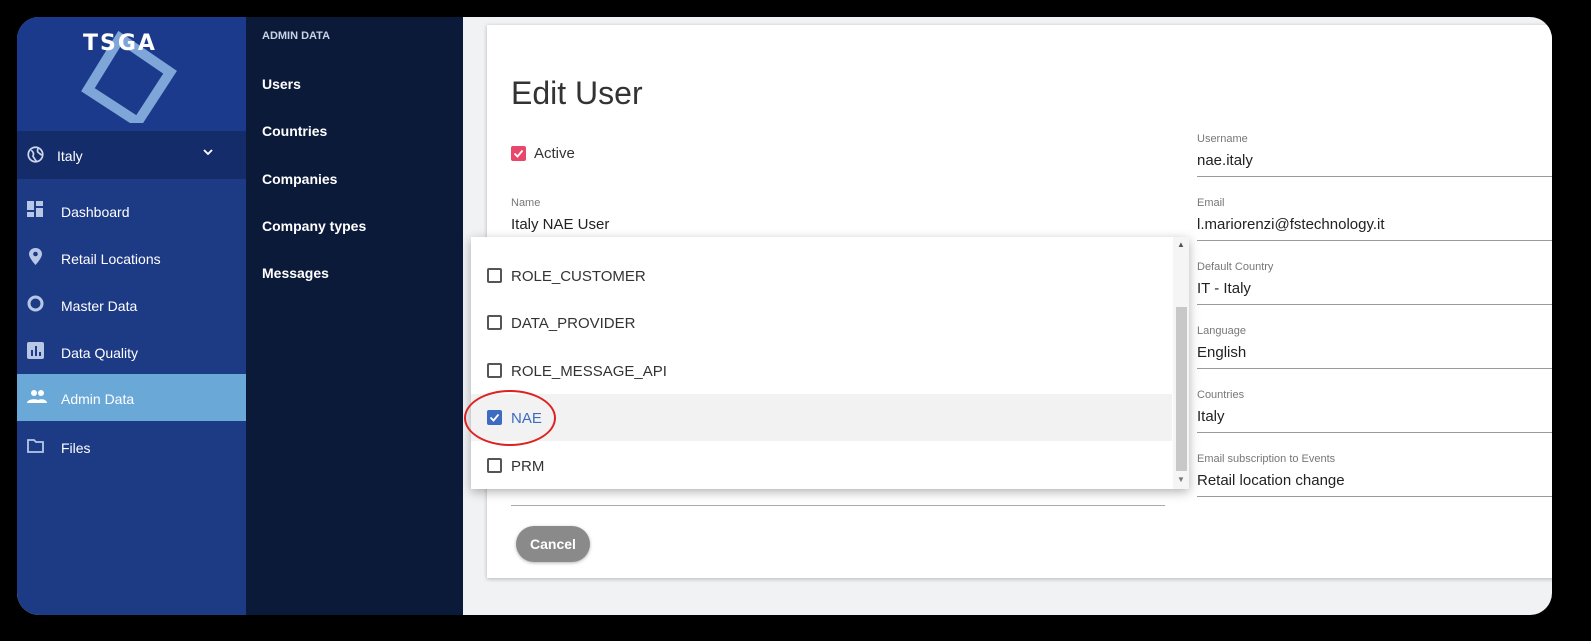 This screenshot has height=641, width=1591. I want to click on active-checkbox, so click(518, 153).